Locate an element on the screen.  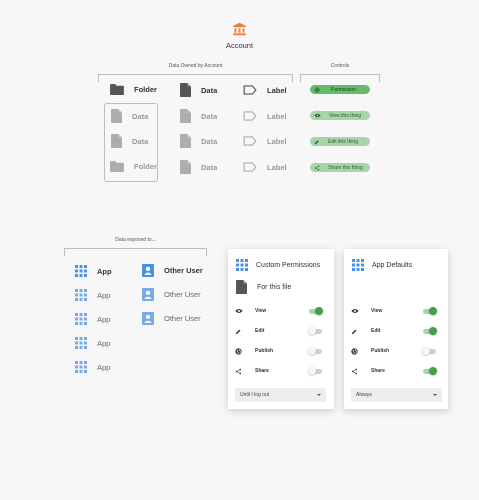
row3-col3: Label is located at coordinates (265, 167).